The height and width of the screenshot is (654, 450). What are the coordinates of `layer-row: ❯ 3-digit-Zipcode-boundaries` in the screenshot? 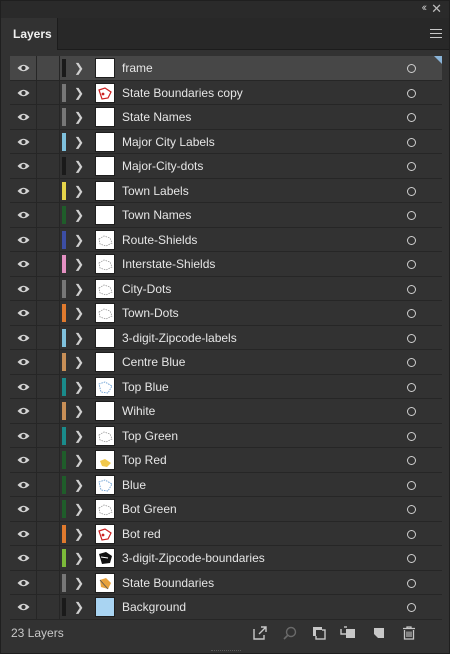 It's located at (226, 558).